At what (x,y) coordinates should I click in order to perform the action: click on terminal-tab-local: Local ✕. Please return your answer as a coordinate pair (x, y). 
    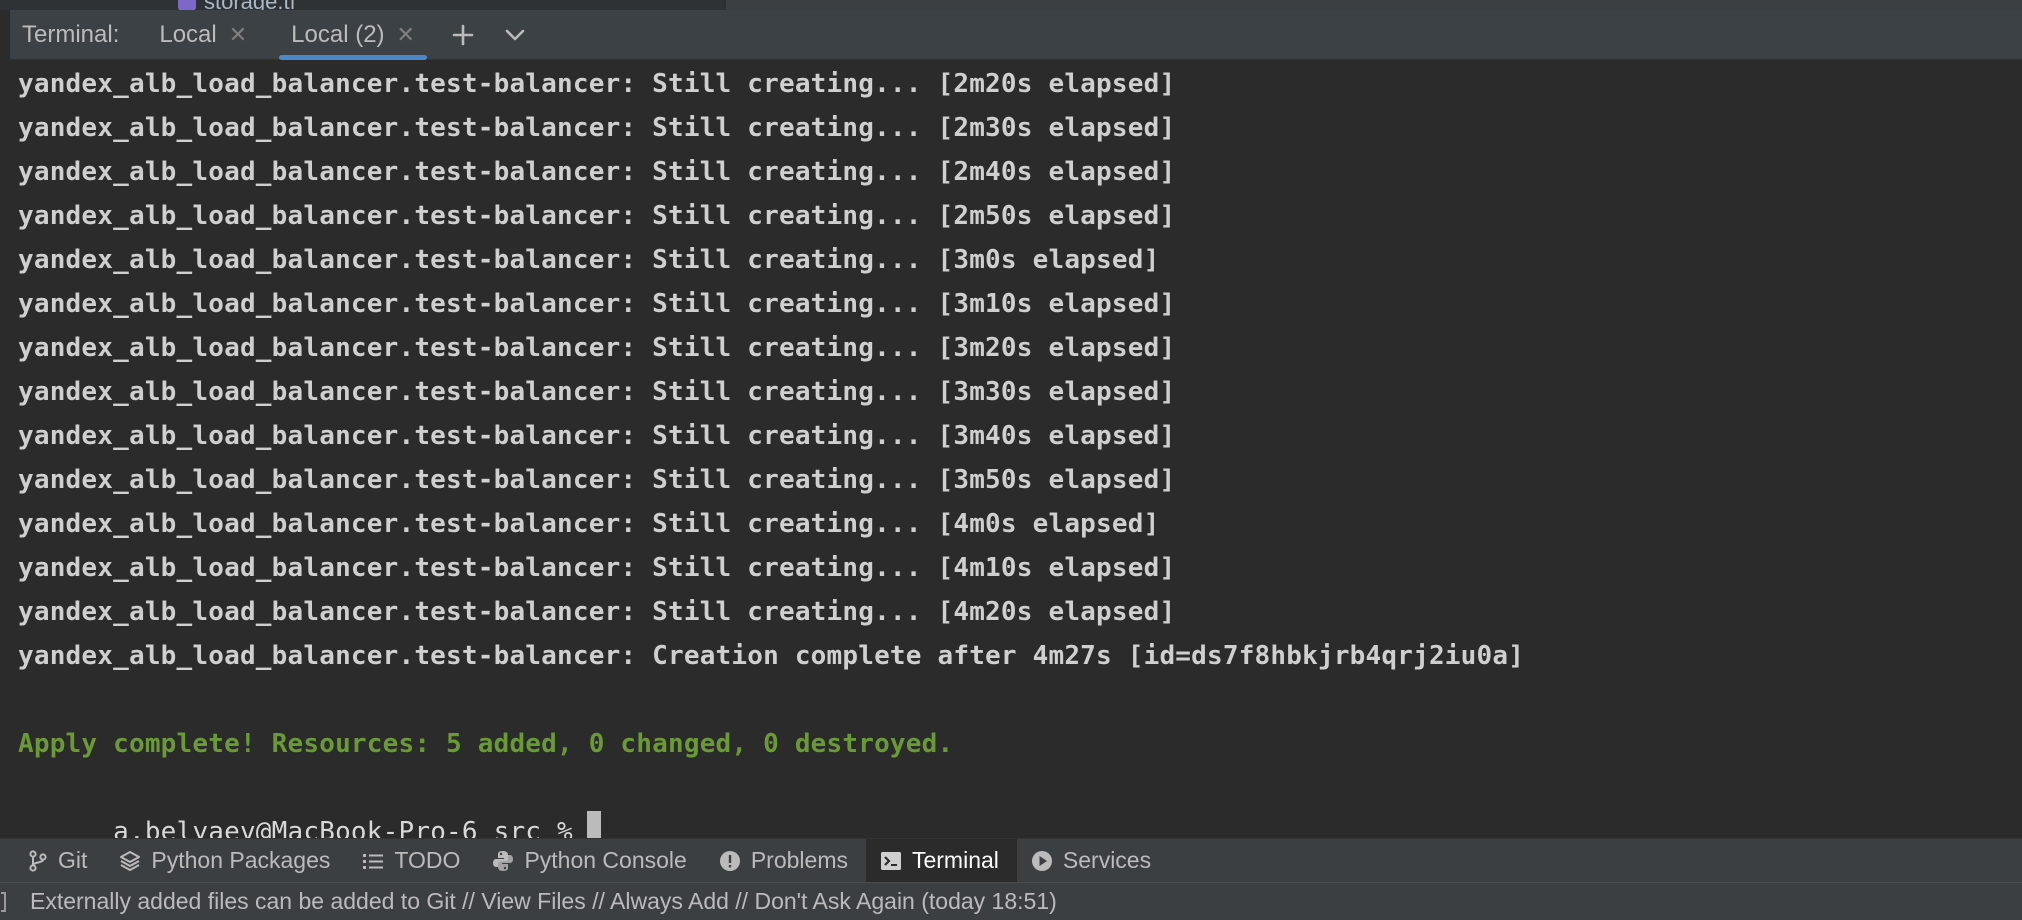
    Looking at the image, I should click on (203, 35).